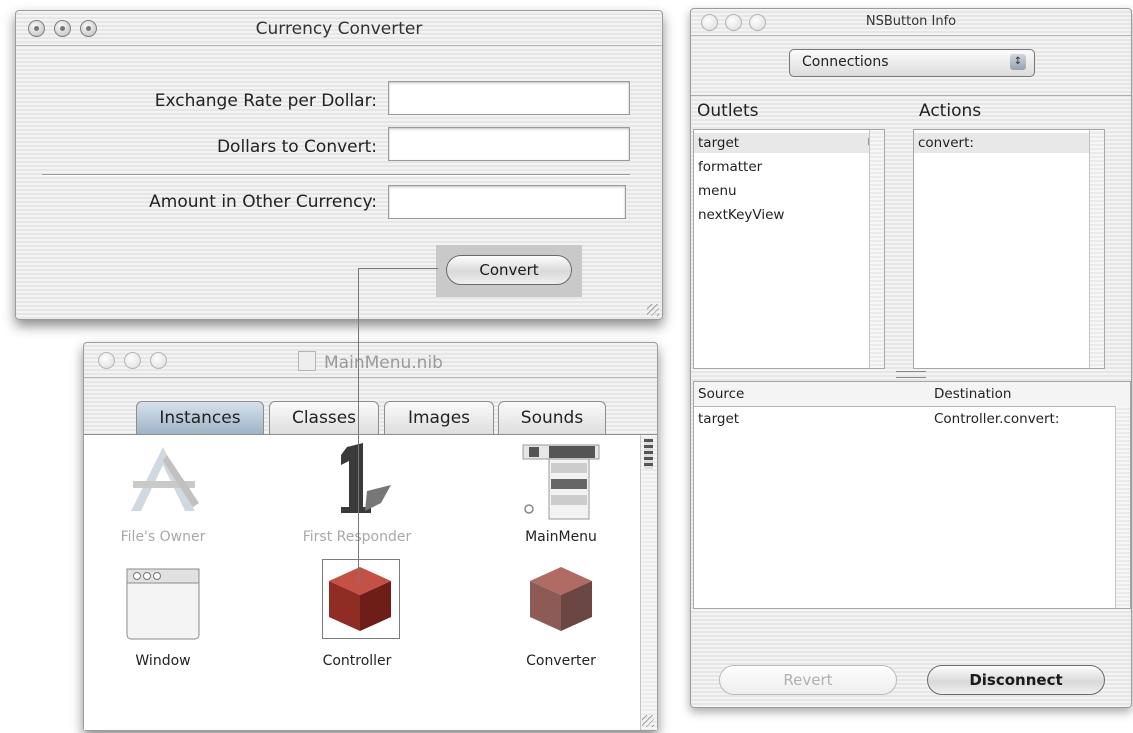  What do you see at coordinates (324, 417) in the screenshot?
I see `tab-classes: Classes` at bounding box center [324, 417].